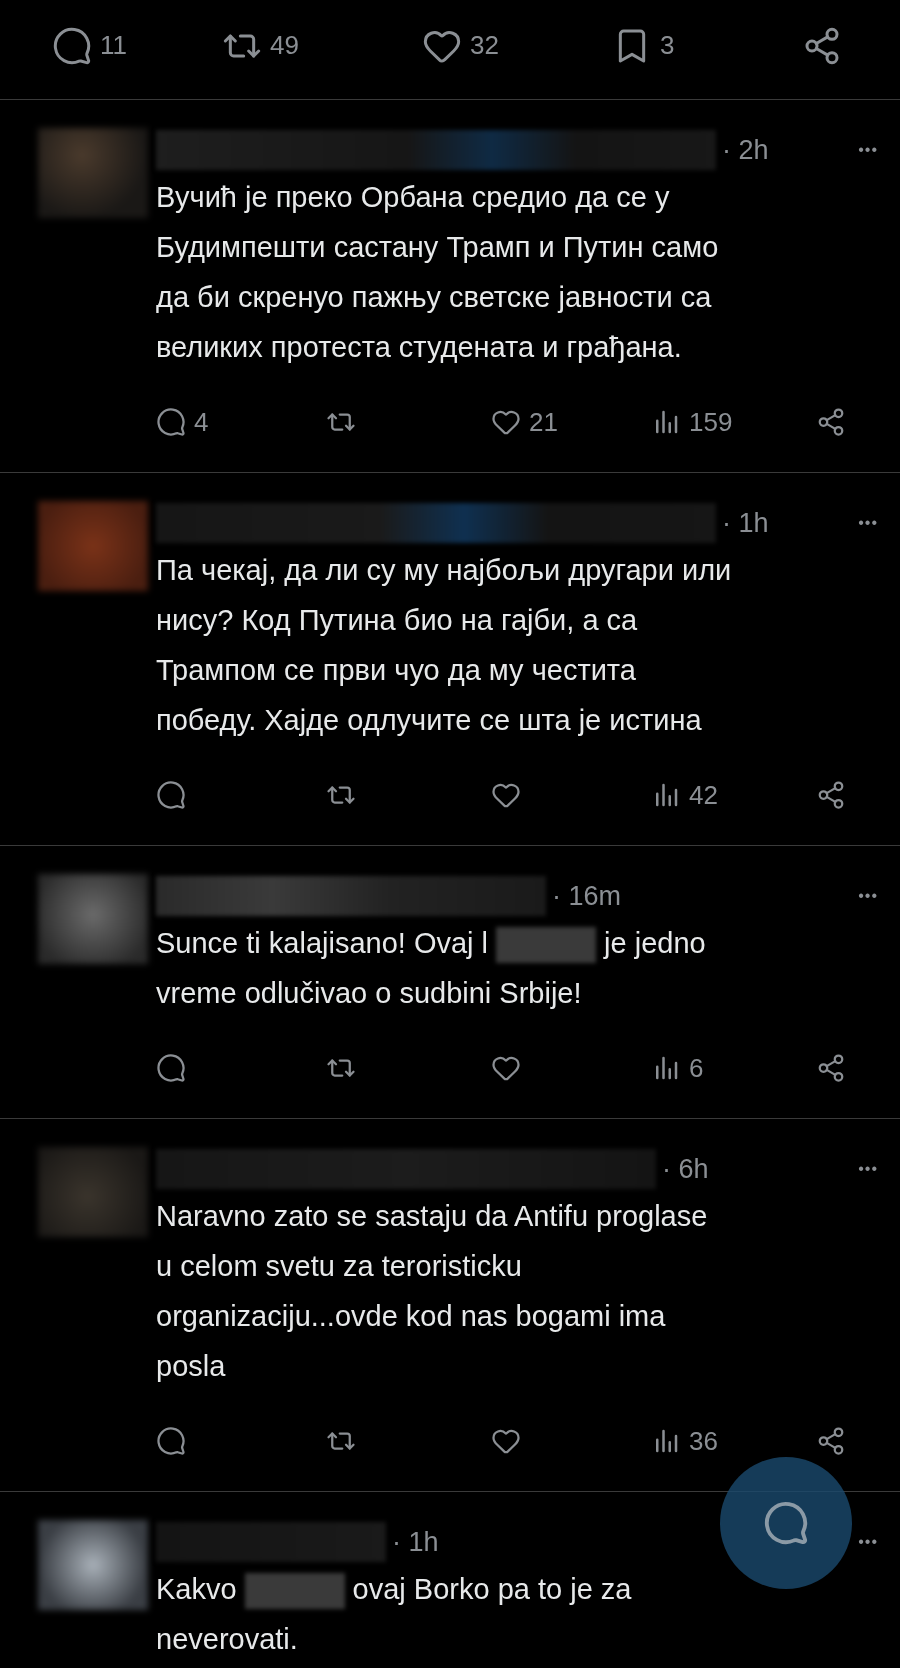 The width and height of the screenshot is (900, 1668). What do you see at coordinates (684, 795) in the screenshot?
I see `views-button: 42` at bounding box center [684, 795].